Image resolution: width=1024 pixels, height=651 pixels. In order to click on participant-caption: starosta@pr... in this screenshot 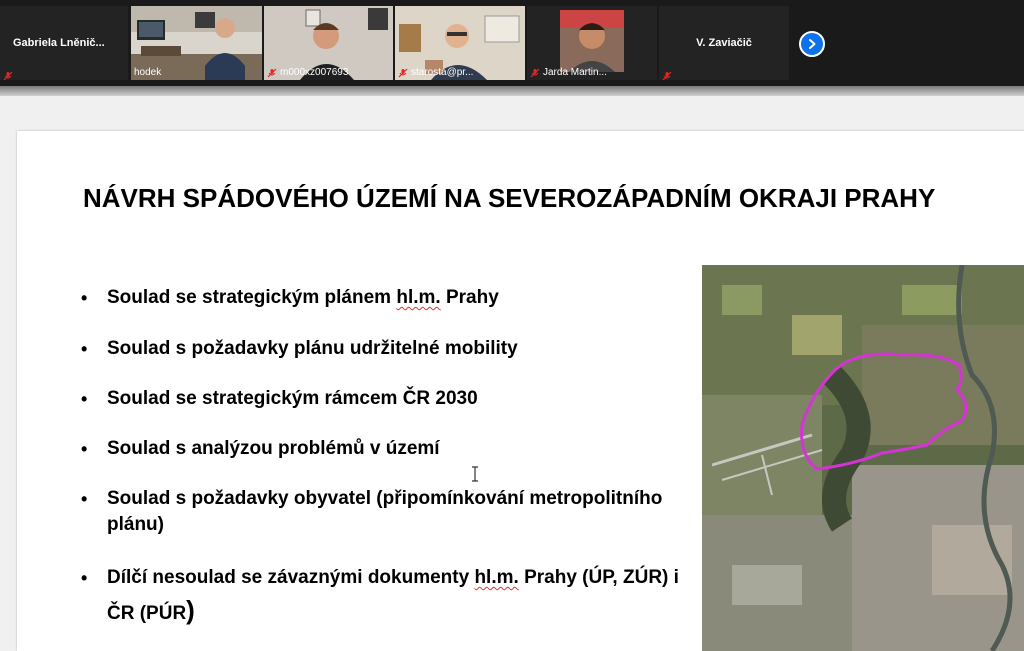, I will do `click(435, 72)`.